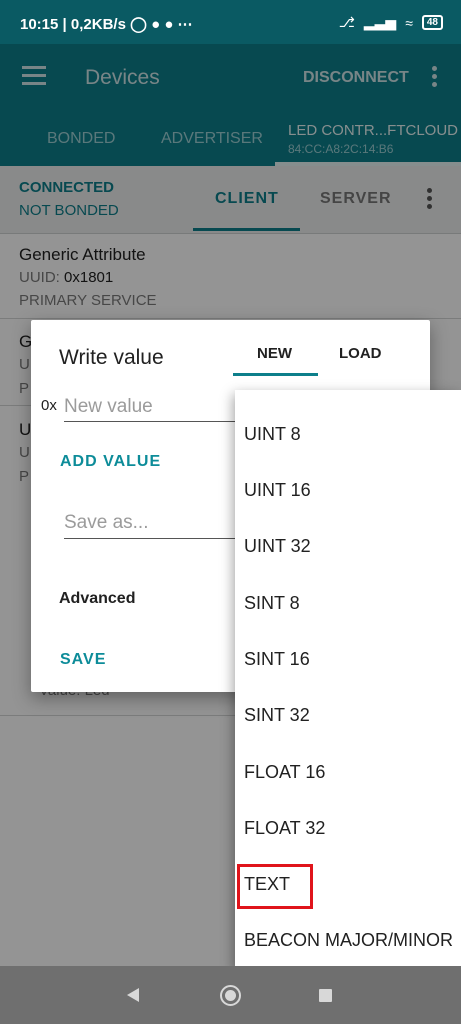 This screenshot has height=1024, width=461. What do you see at coordinates (274, 353) in the screenshot?
I see `tab-new: NEW` at bounding box center [274, 353].